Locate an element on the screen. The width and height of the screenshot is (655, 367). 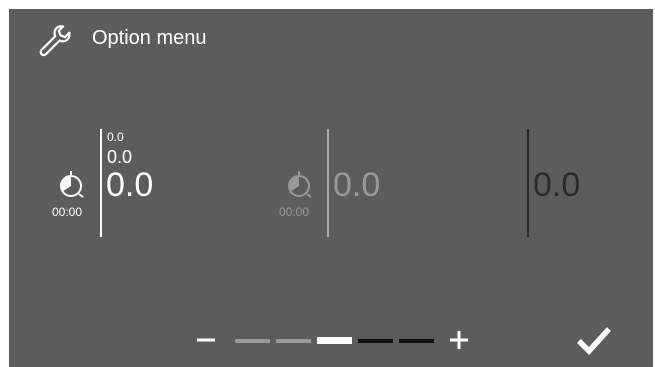
plus-button is located at coordinates (459, 340).